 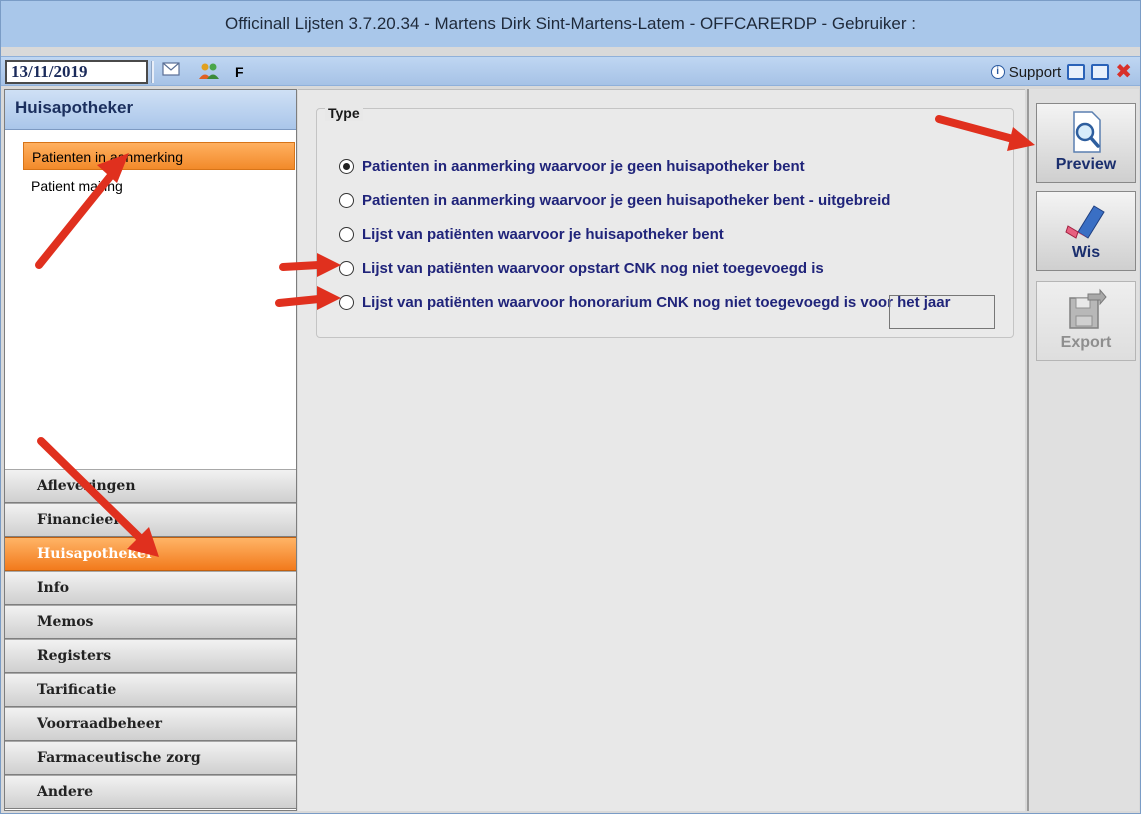 What do you see at coordinates (82, 211) in the screenshot?
I see `arrow-sidebar-item` at bounding box center [82, 211].